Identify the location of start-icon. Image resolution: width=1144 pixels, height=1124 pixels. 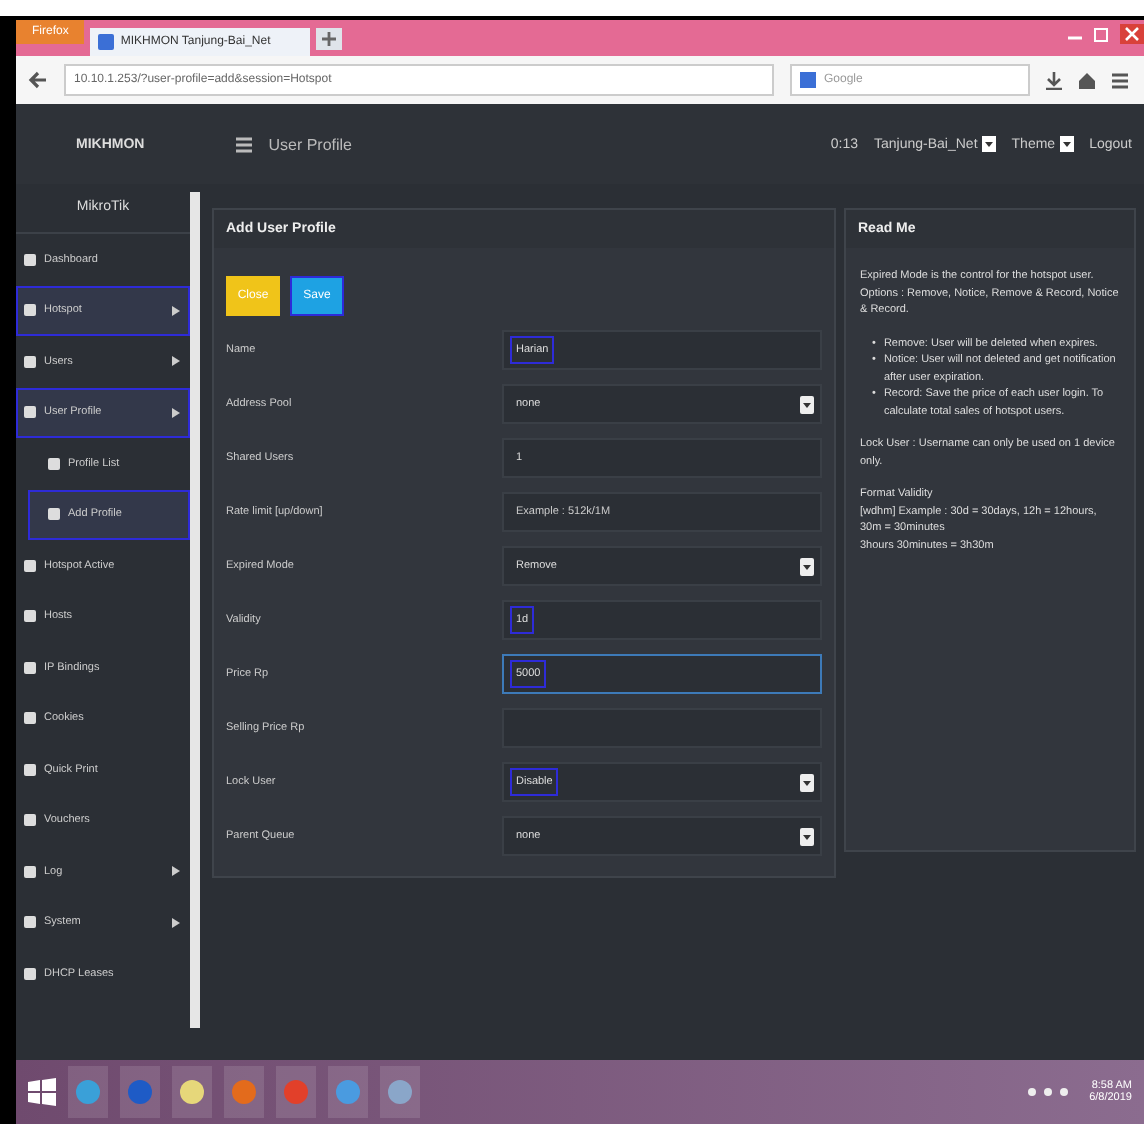
(42, 1092).